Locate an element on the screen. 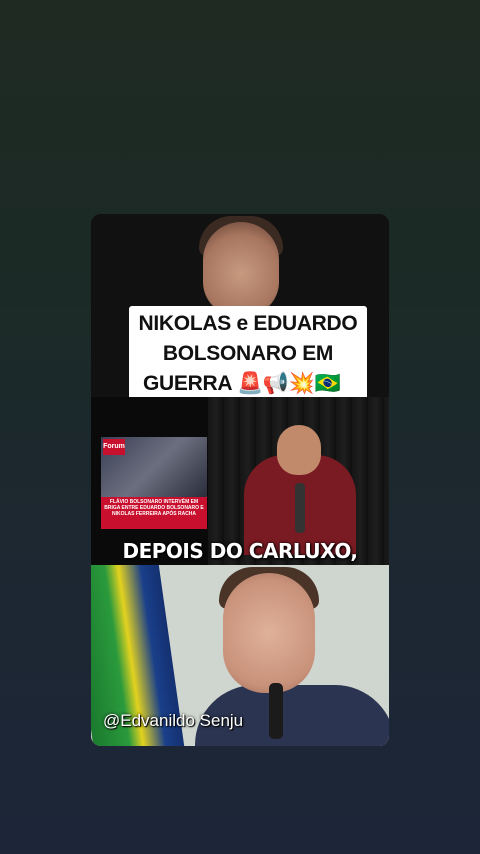  title-line-1: NIKOLAS e EDUARDO is located at coordinates (248, 323).